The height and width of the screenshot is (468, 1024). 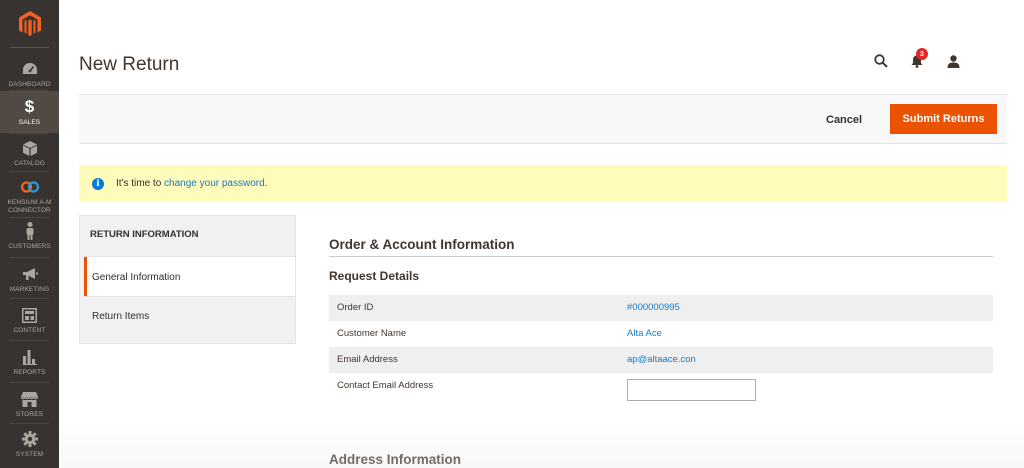 I want to click on user-account-icon, so click(x=953, y=61).